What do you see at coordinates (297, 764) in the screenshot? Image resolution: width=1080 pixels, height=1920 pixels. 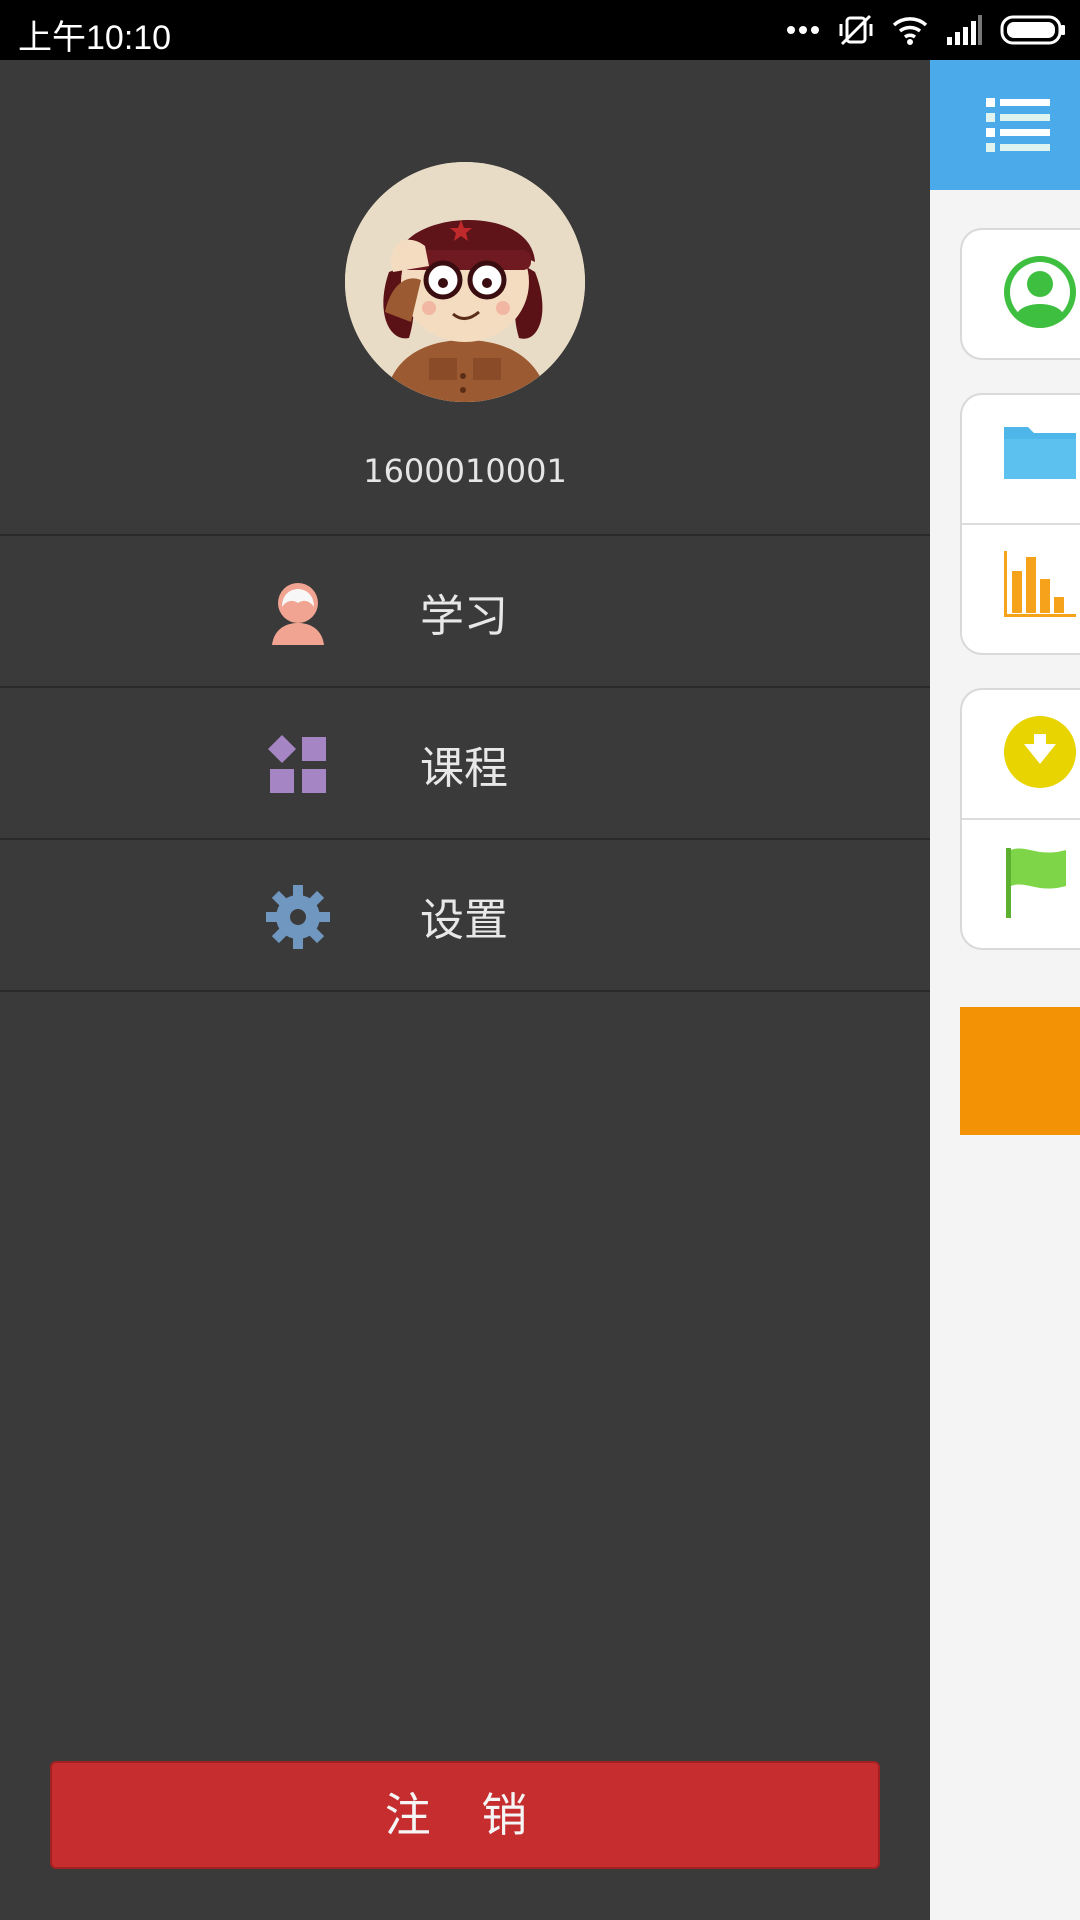 I see `course-grid-icon` at bounding box center [297, 764].